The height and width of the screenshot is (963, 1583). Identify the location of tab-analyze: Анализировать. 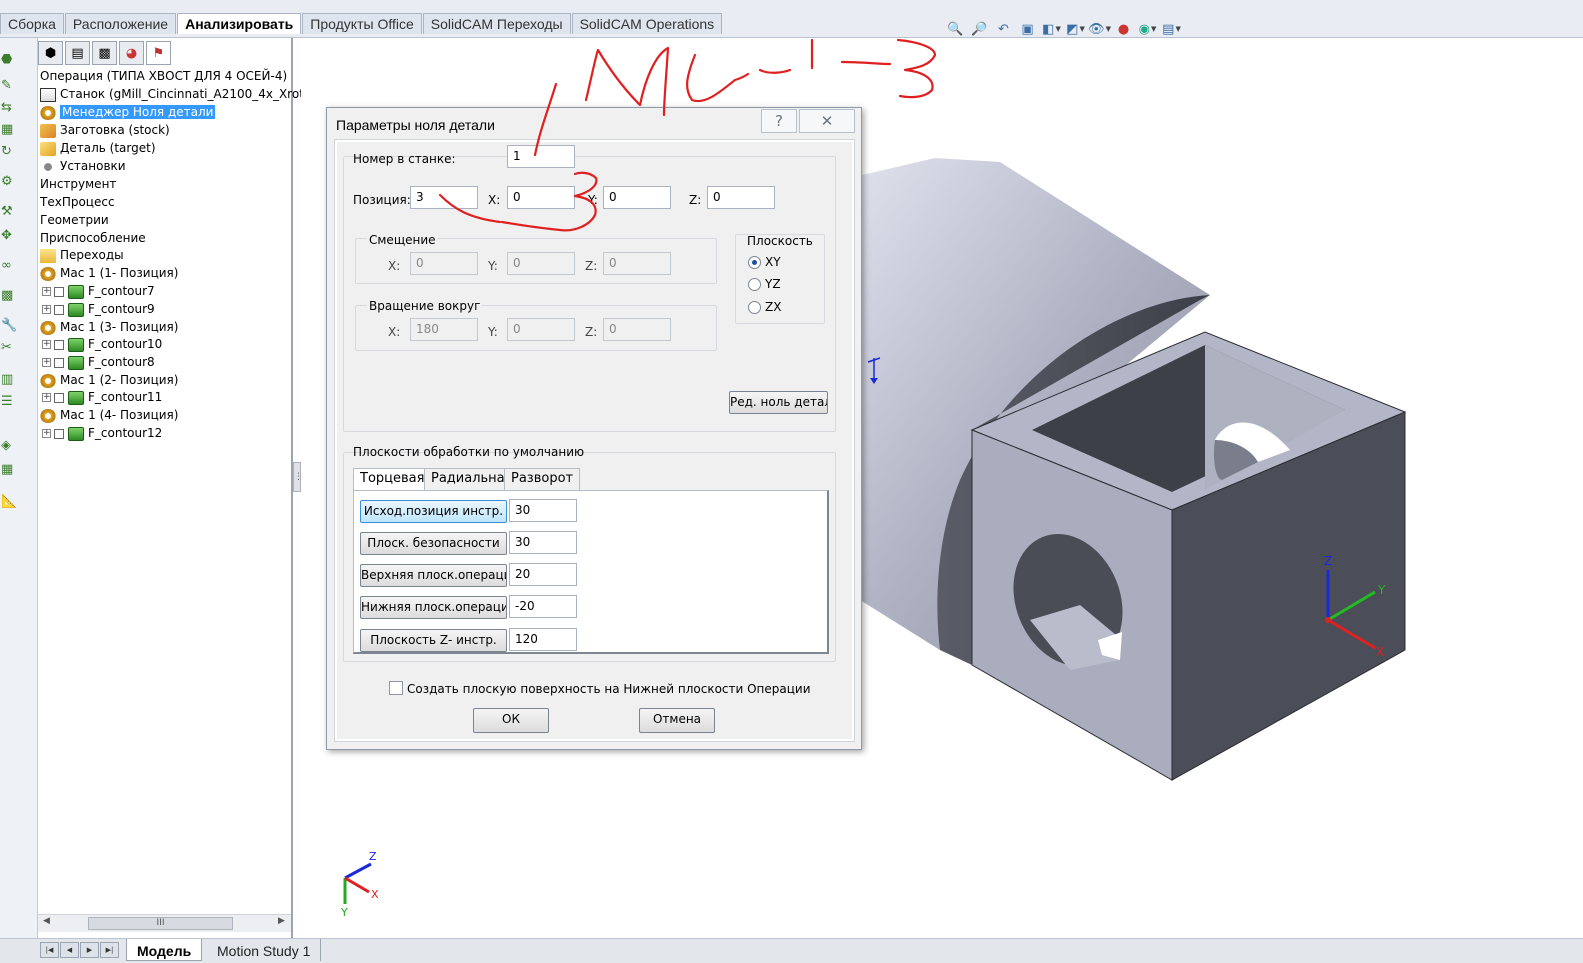
(239, 23).